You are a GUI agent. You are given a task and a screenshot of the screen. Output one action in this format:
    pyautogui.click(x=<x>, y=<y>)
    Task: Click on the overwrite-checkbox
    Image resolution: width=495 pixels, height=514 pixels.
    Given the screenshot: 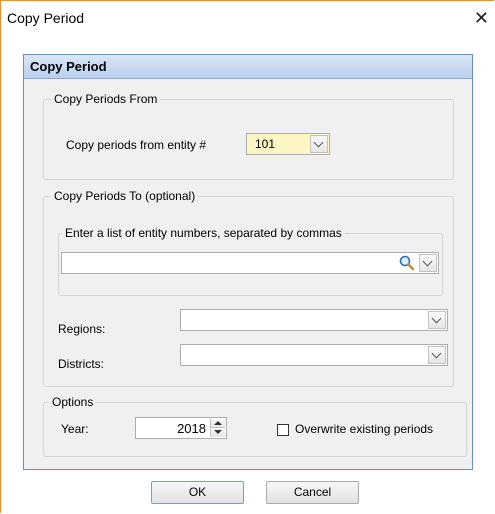 What is the action you would take?
    pyautogui.click(x=283, y=430)
    